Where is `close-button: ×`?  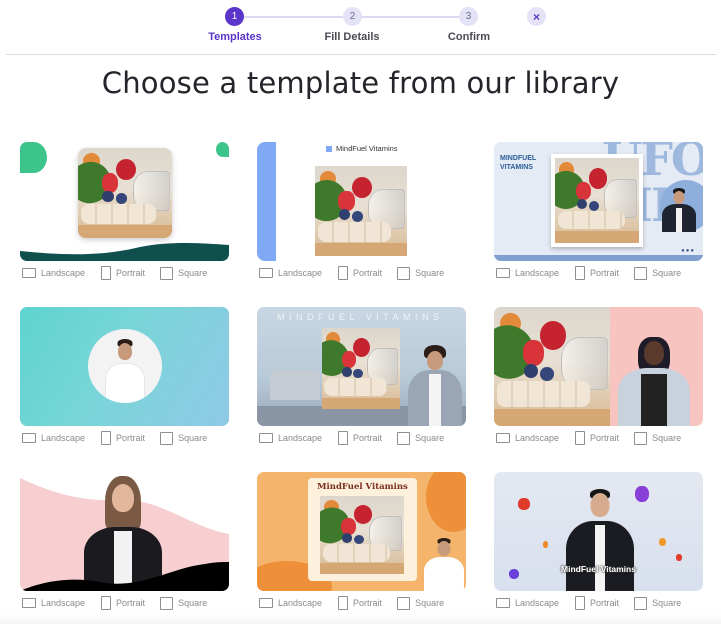 close-button: × is located at coordinates (536, 16).